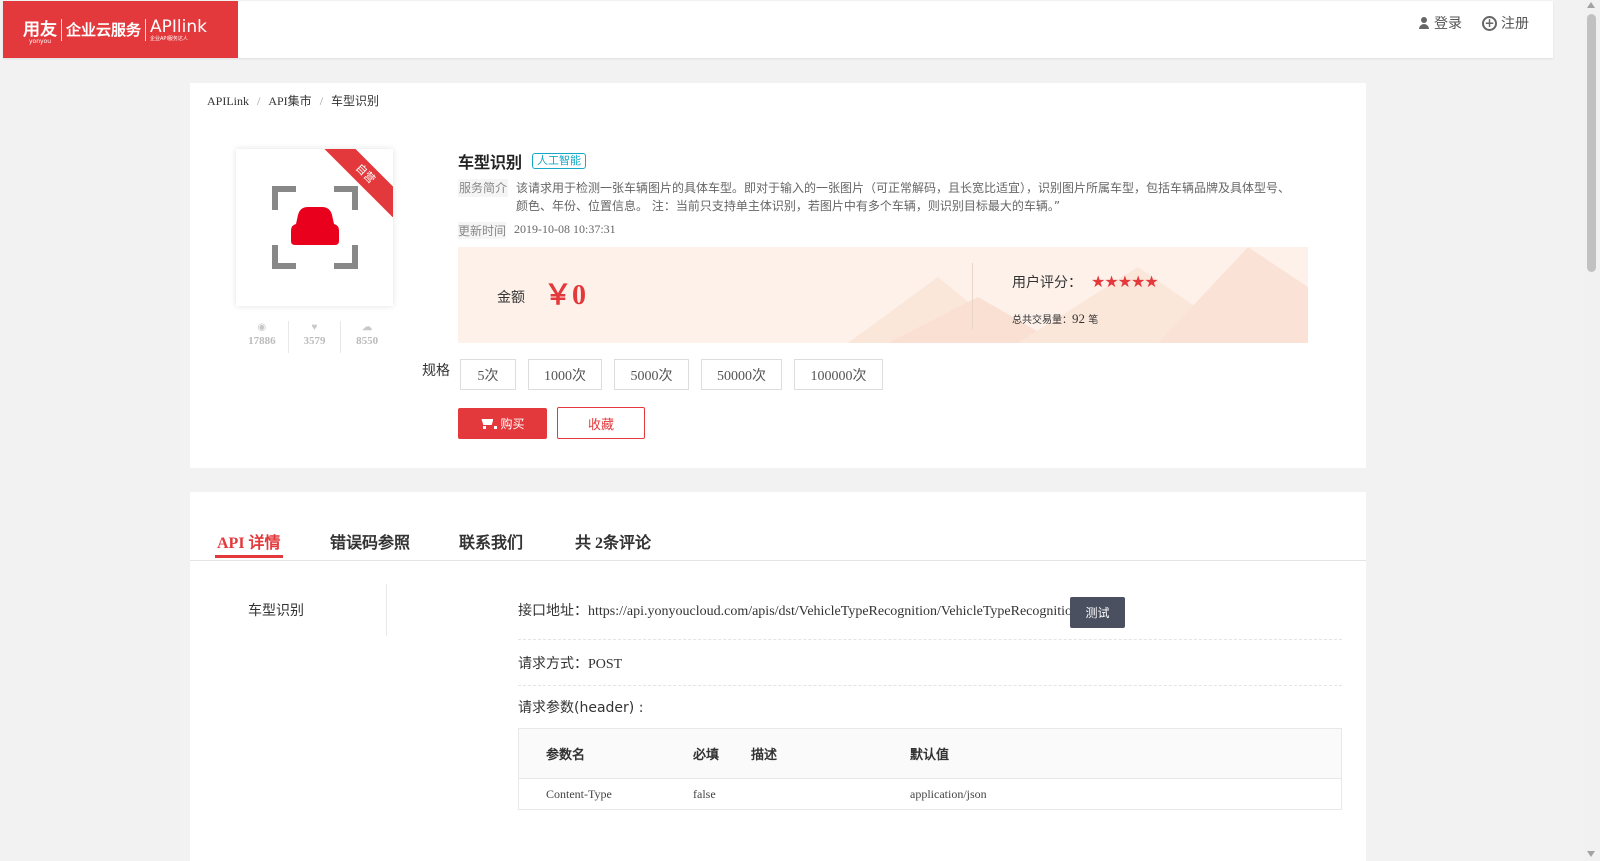  What do you see at coordinates (741, 374) in the screenshot?
I see `spec-option-50000: 50000次` at bounding box center [741, 374].